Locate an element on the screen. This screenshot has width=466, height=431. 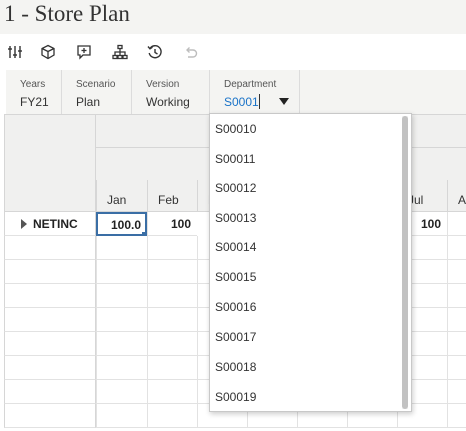
grid-cell-active: 100.0 is located at coordinates (121, 224).